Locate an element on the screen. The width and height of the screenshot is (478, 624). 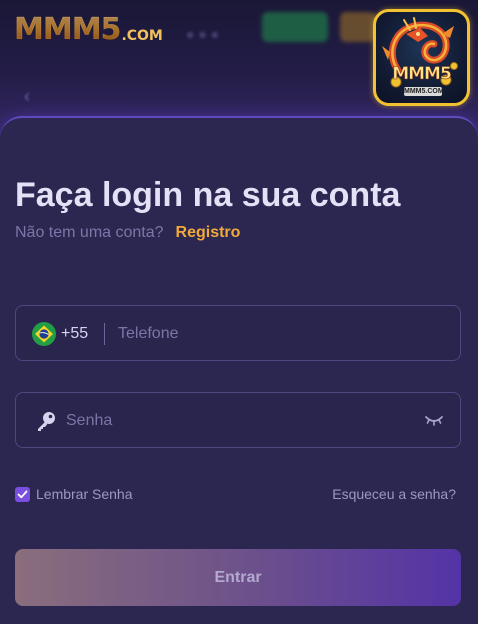
login-submit-button: Entrar is located at coordinates (238, 577).